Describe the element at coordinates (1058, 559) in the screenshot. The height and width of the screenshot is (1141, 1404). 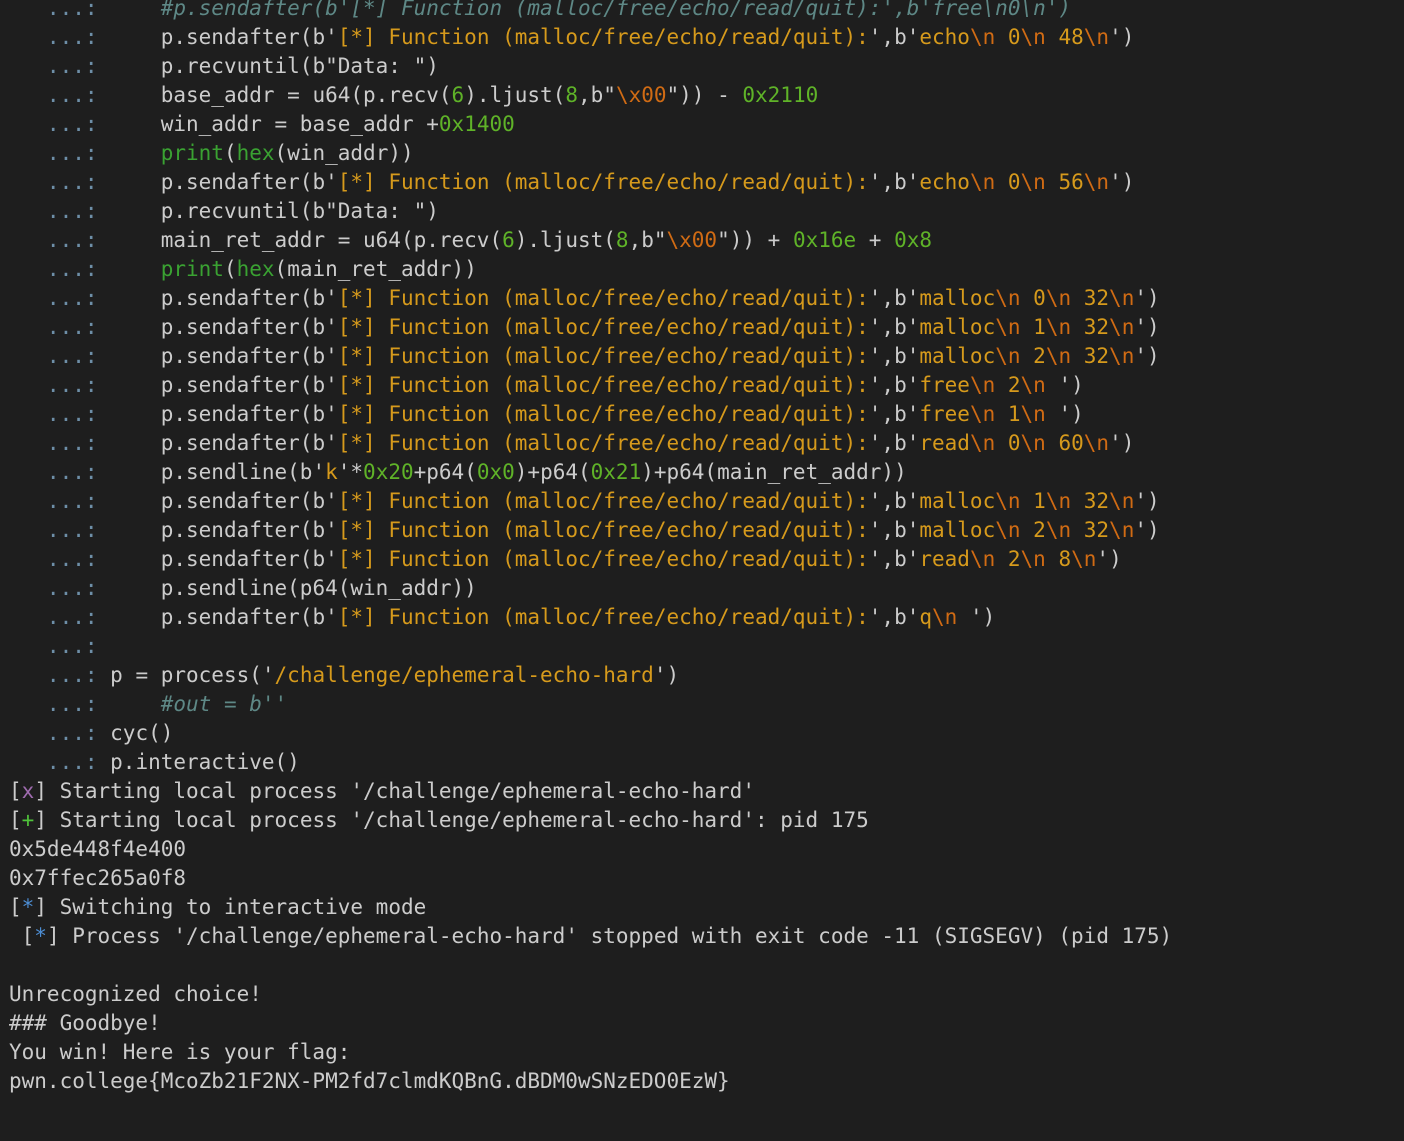
I see `string-literal: 8` at that location.